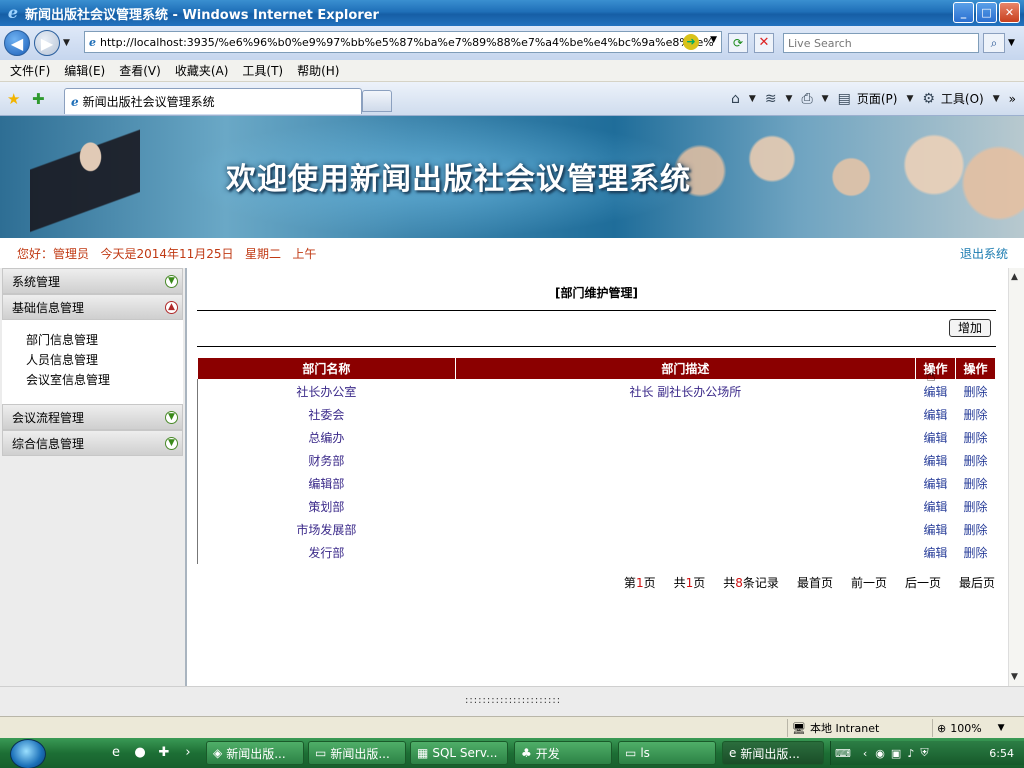  What do you see at coordinates (377, 101) in the screenshot?
I see `new-tab-button` at bounding box center [377, 101].